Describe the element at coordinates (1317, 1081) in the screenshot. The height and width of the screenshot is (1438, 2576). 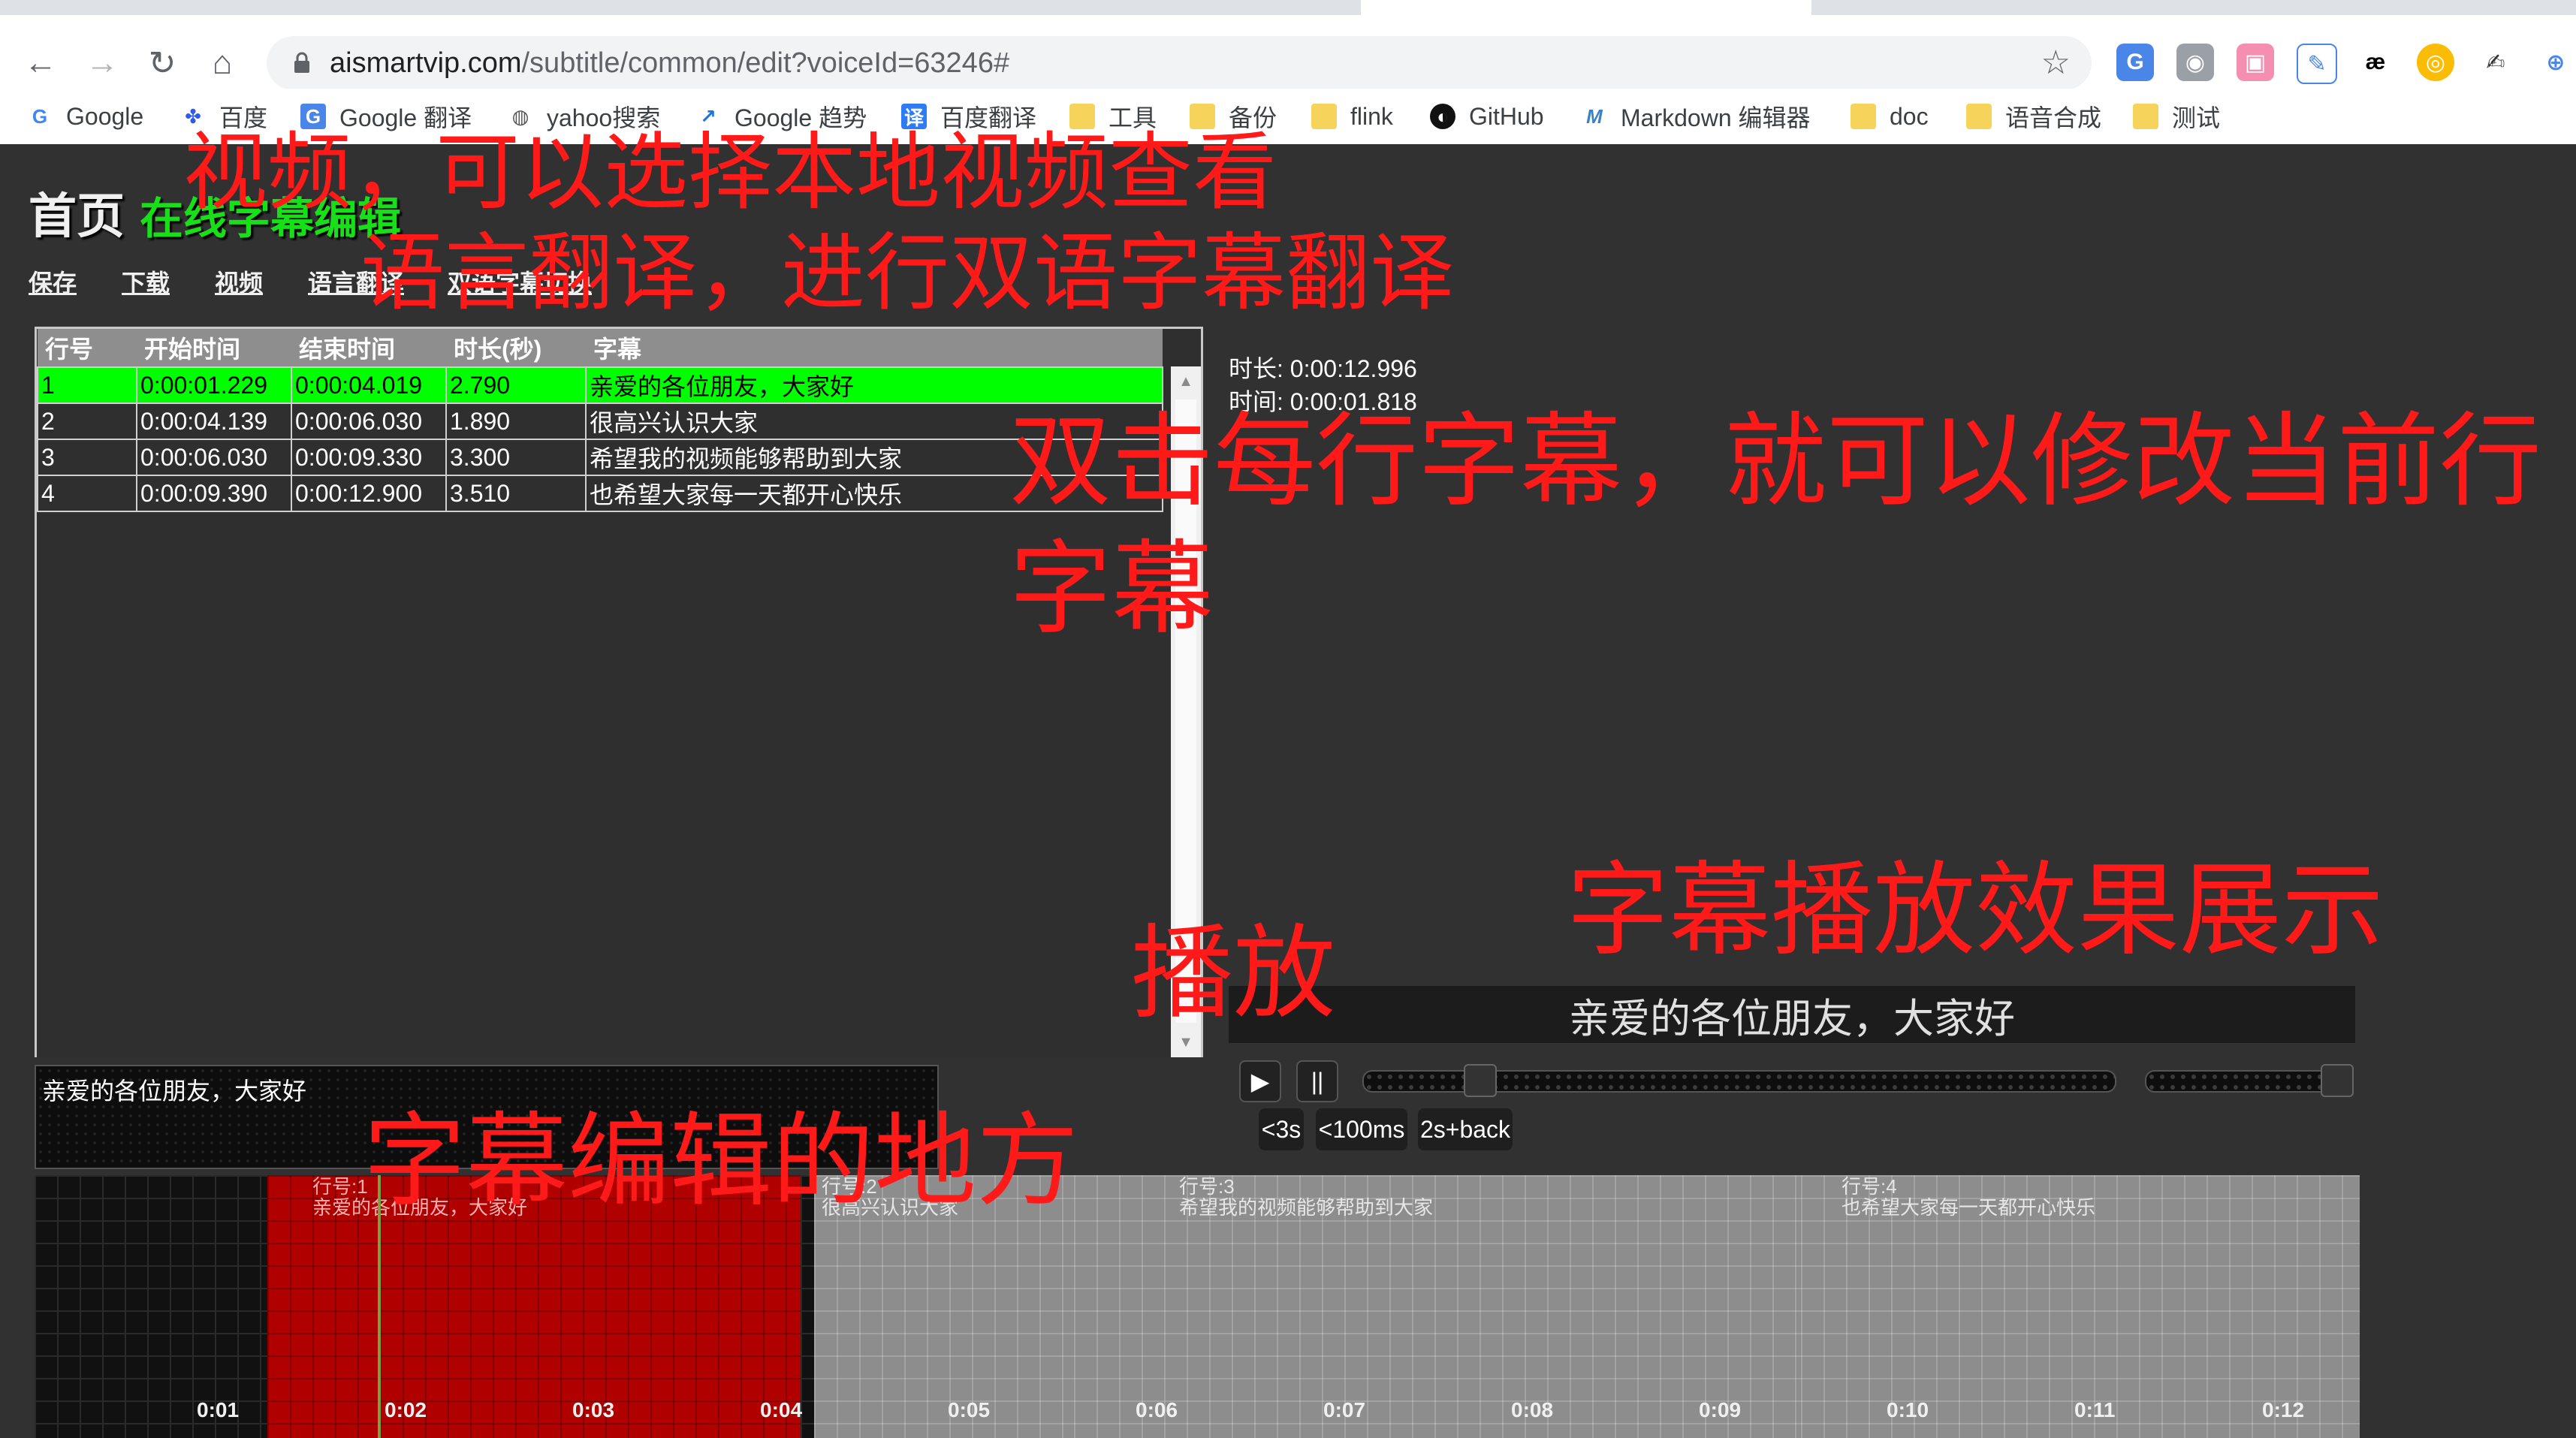
I see `pause-button: ||` at that location.